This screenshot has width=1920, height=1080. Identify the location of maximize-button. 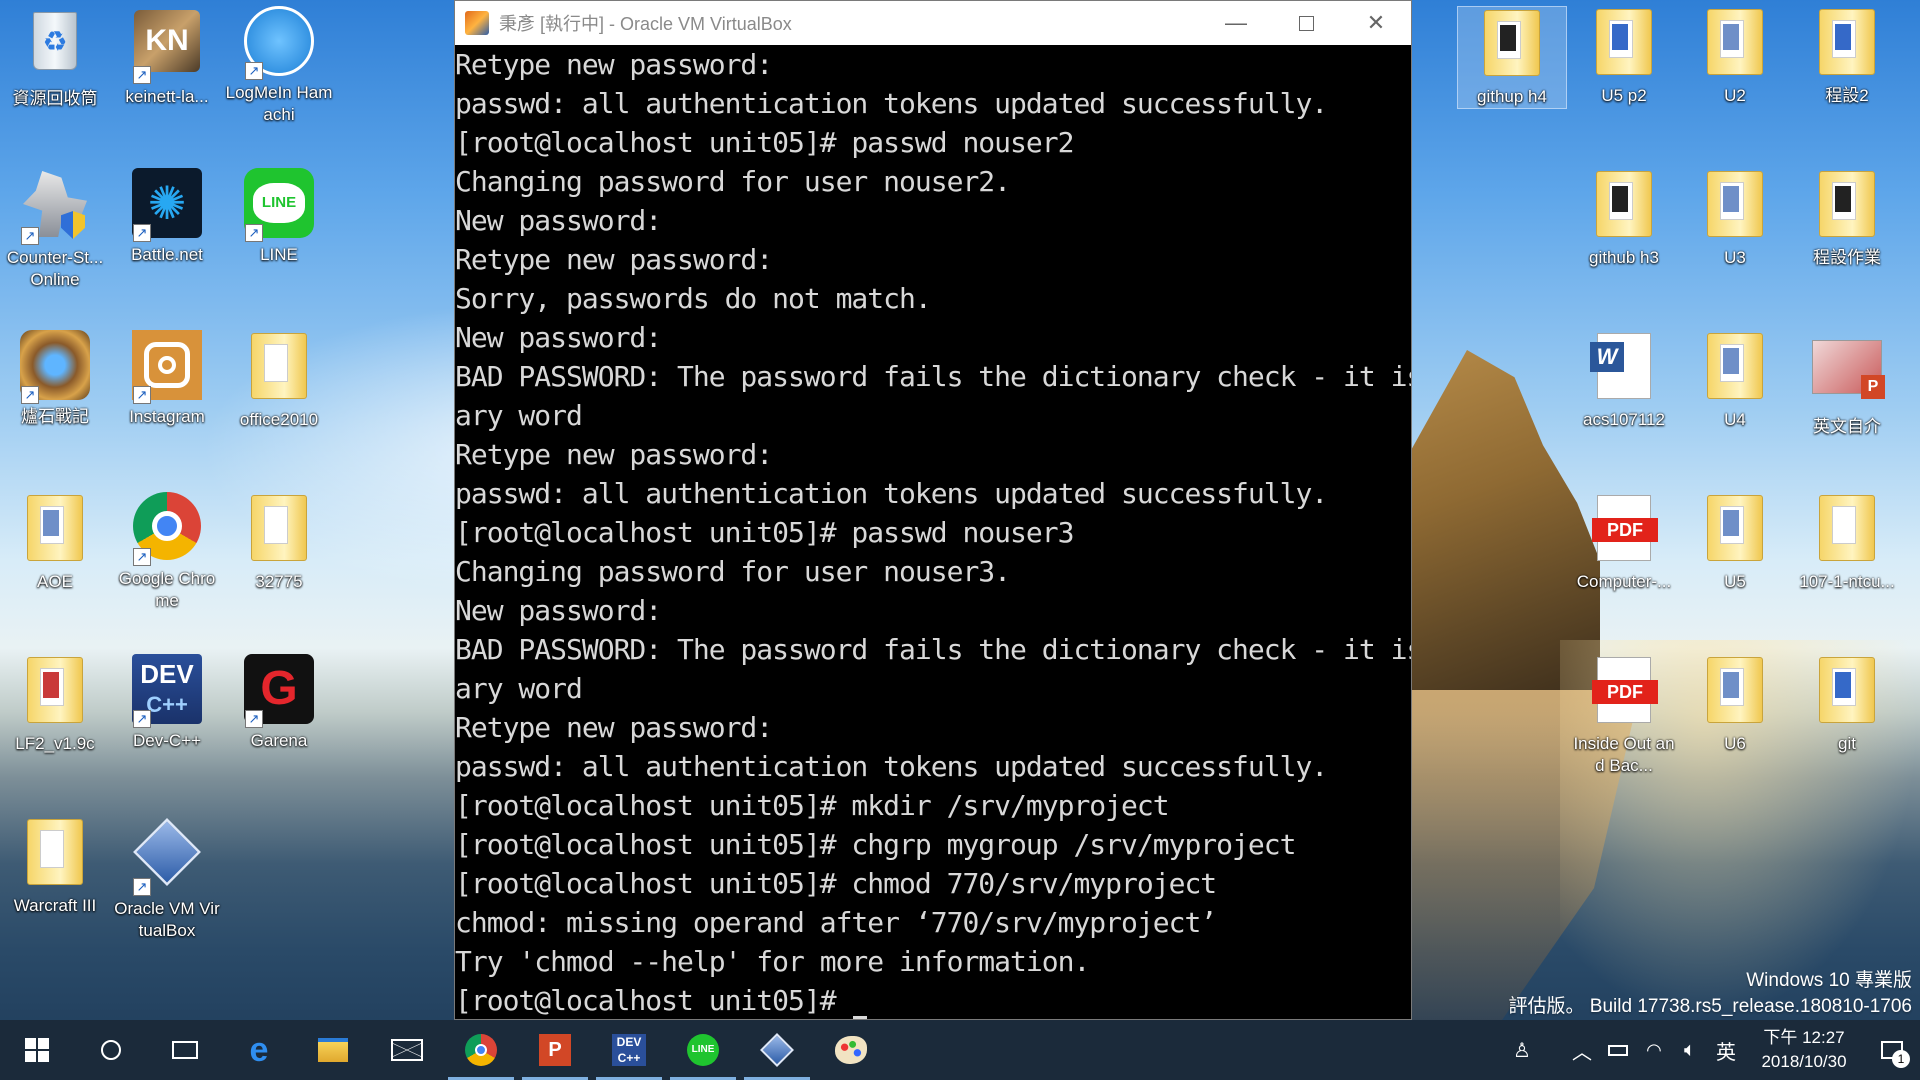
(1306, 23).